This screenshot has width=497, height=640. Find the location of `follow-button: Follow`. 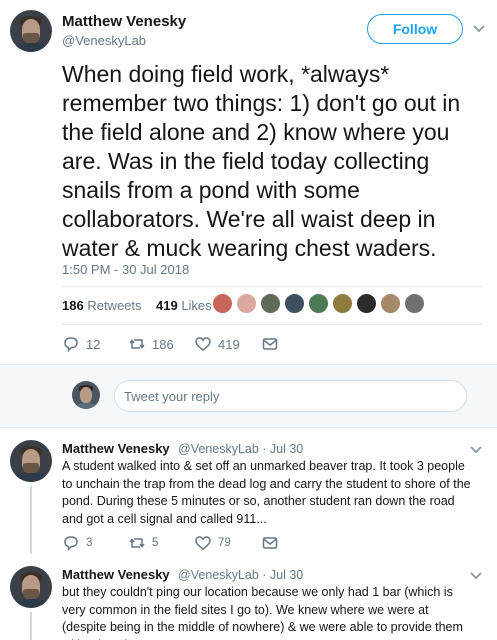

follow-button: Follow is located at coordinates (415, 29).